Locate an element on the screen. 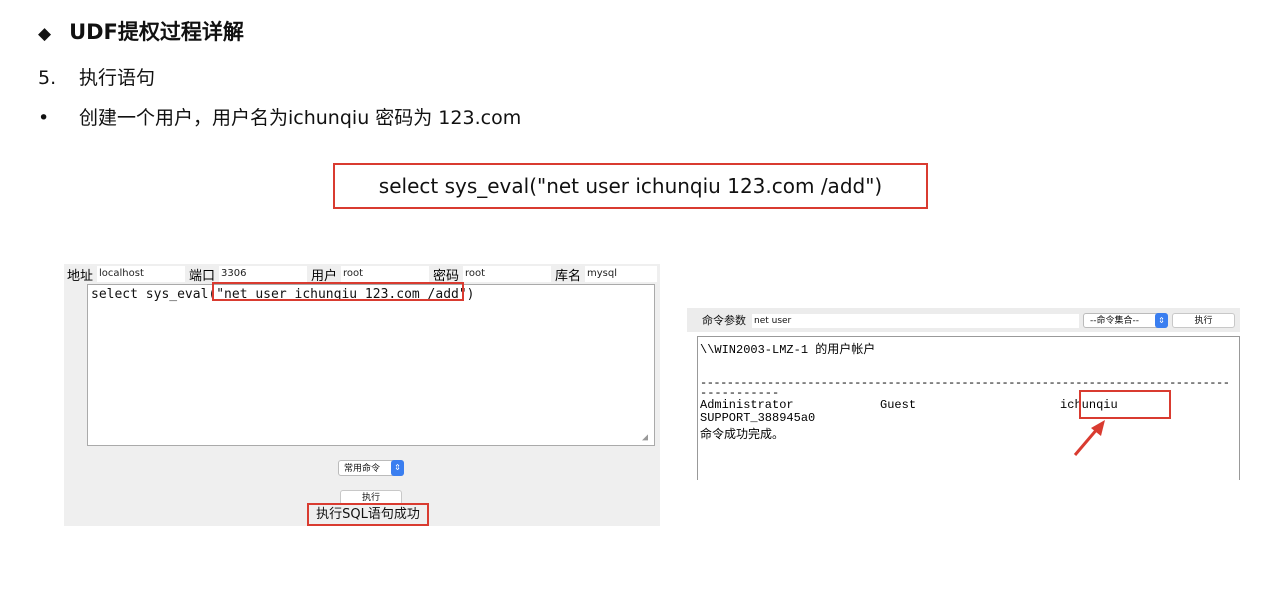 This screenshot has height=605, width=1287. bullet-text: 创建一个用户，用户名为ichunqiu 密码为 123.com is located at coordinates (300, 118).